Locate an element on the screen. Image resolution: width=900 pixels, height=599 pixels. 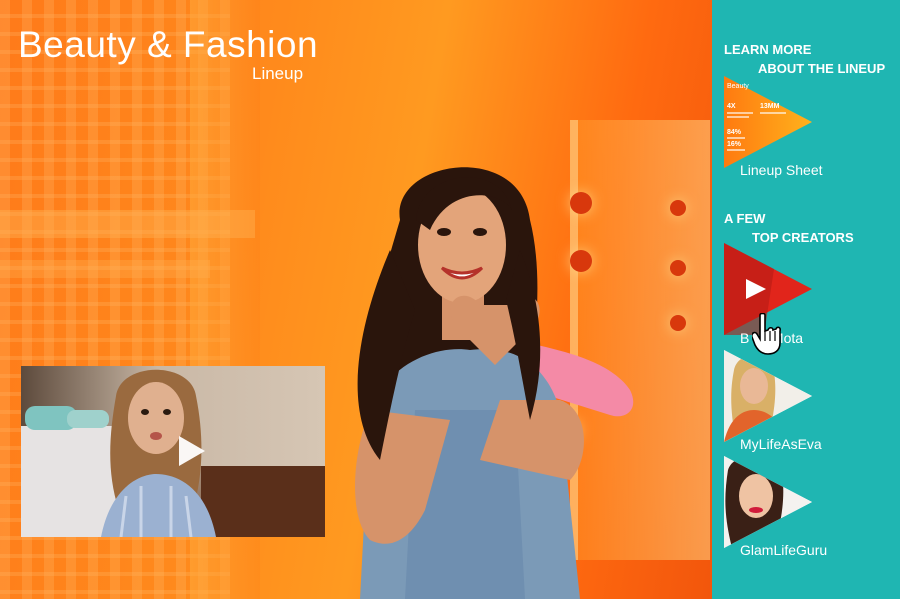
creator-thumbnail-mylifeaseva is located at coordinates (768, 396).